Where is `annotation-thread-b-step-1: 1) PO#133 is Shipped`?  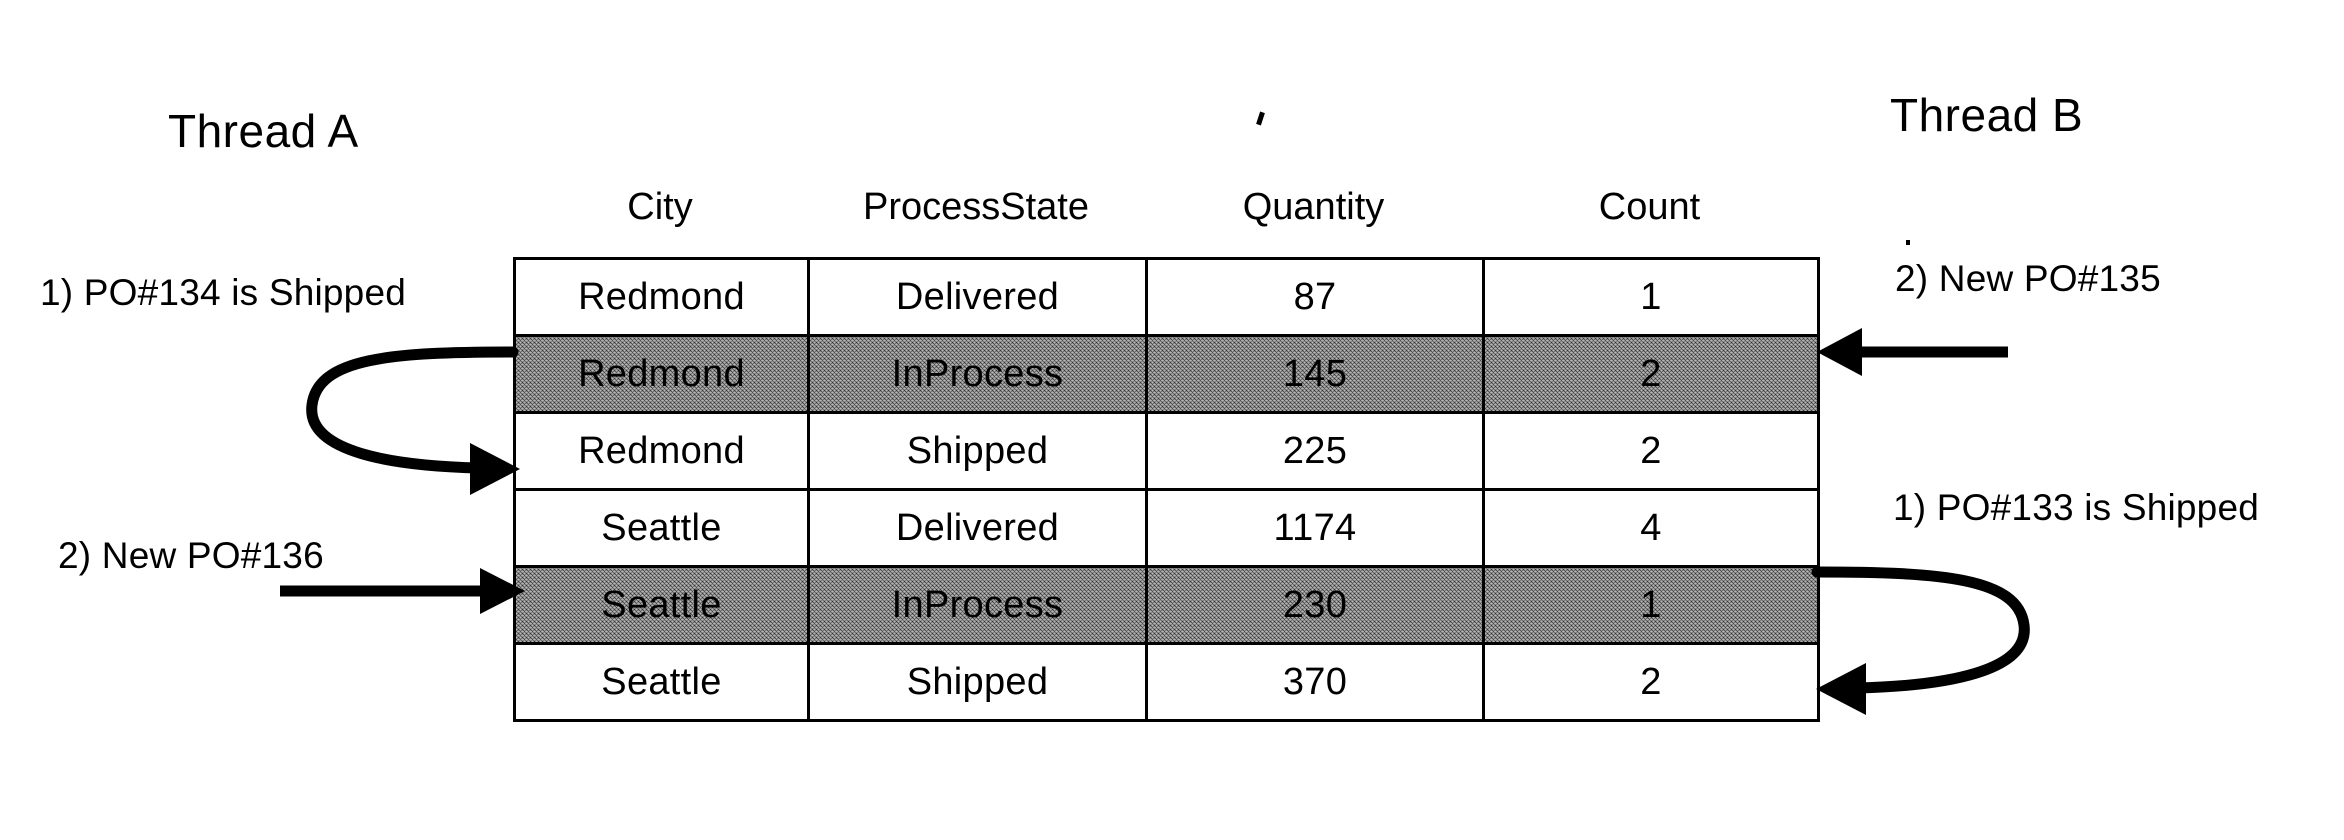
annotation-thread-b-step-1: 1) PO#133 is Shipped is located at coordinates (2076, 507).